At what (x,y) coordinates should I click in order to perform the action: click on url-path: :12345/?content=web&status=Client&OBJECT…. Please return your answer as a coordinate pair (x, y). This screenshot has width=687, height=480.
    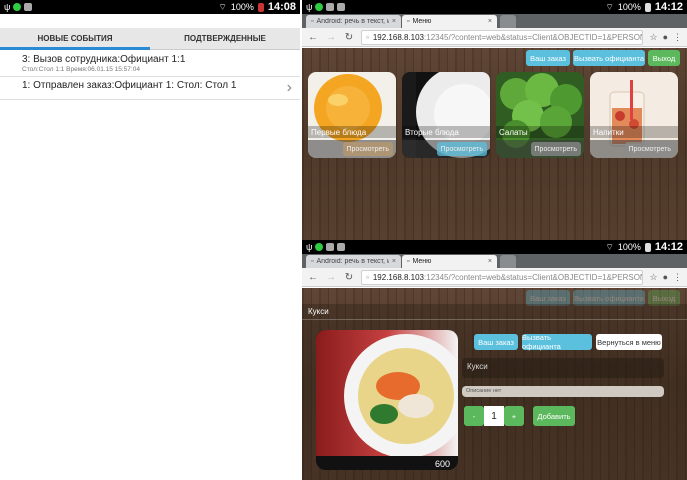
    Looking at the image, I should click on (534, 277).